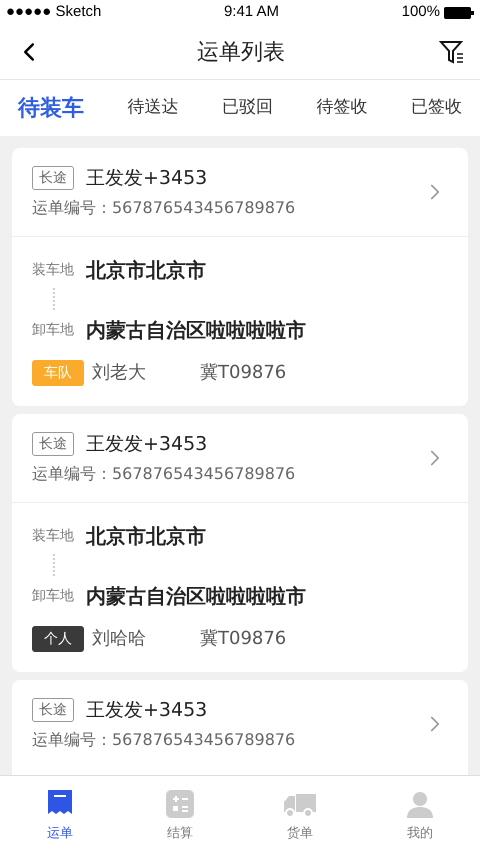  I want to click on person-icon, so click(420, 804).